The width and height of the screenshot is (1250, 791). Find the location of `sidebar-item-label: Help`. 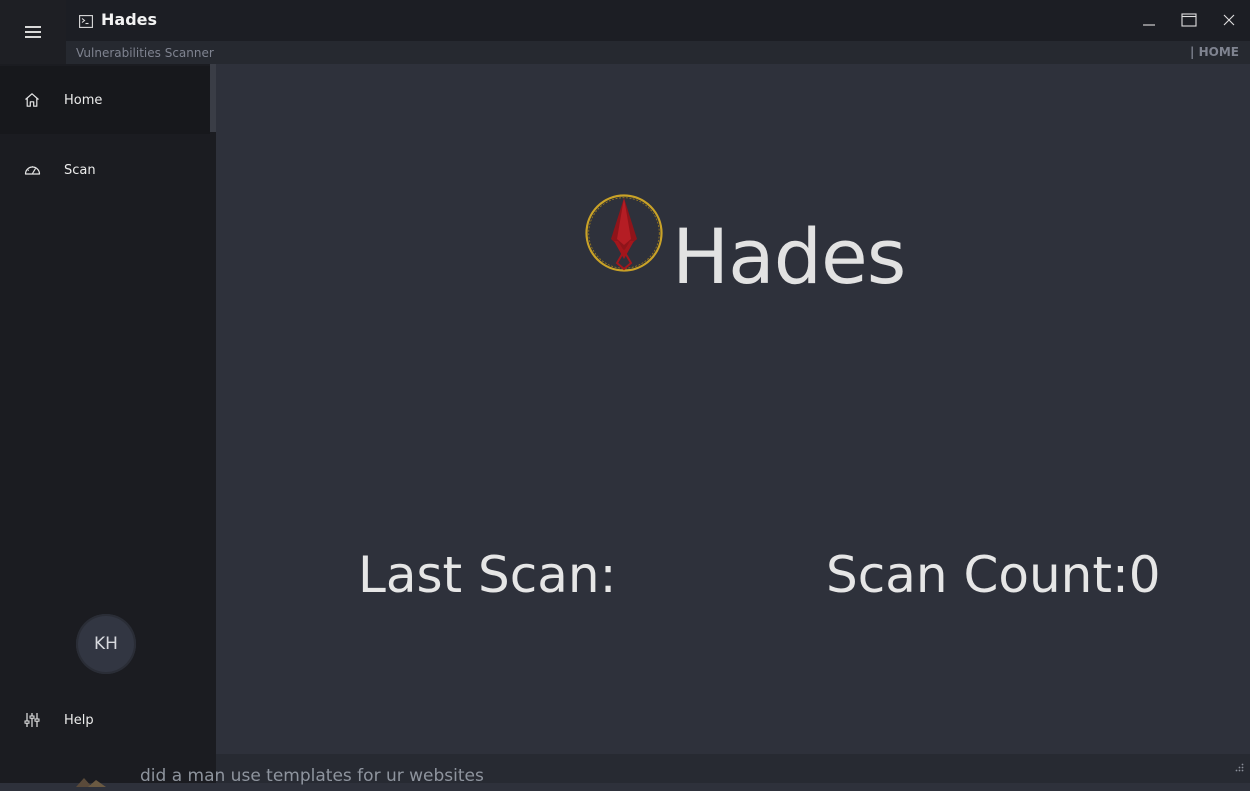

sidebar-item-label: Help is located at coordinates (79, 720).